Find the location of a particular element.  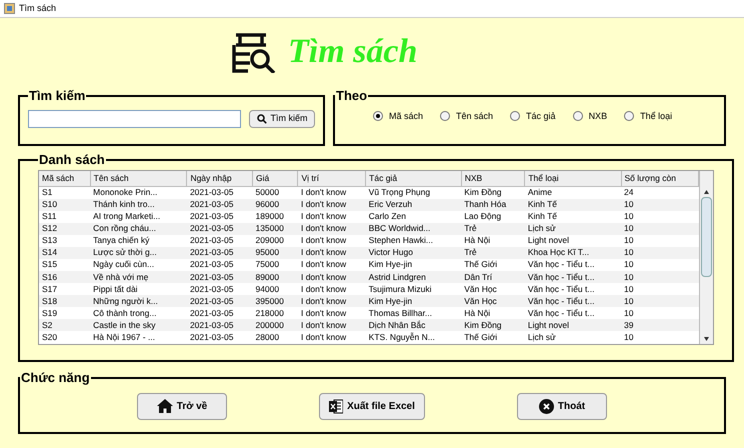

column-header: Tác giả is located at coordinates (414, 178).